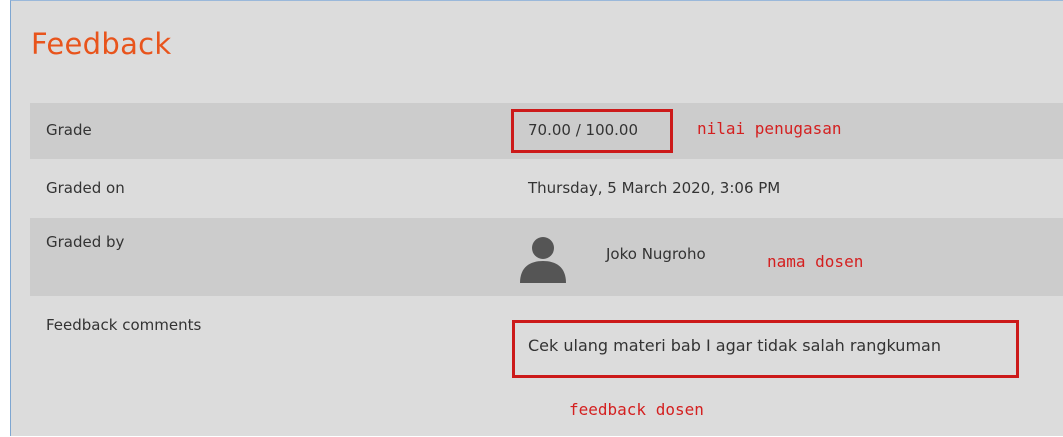  I want to click on grader-name: Joko Nugroho, so click(656, 254).